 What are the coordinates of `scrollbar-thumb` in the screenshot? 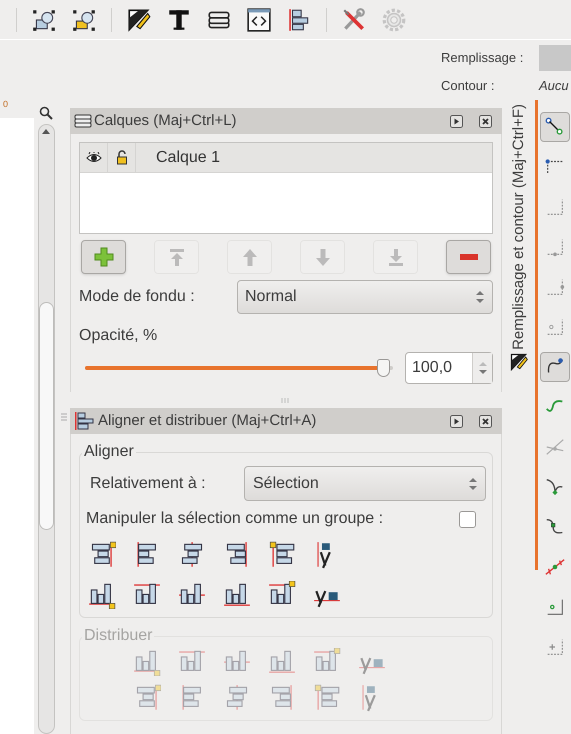 It's located at (46, 416).